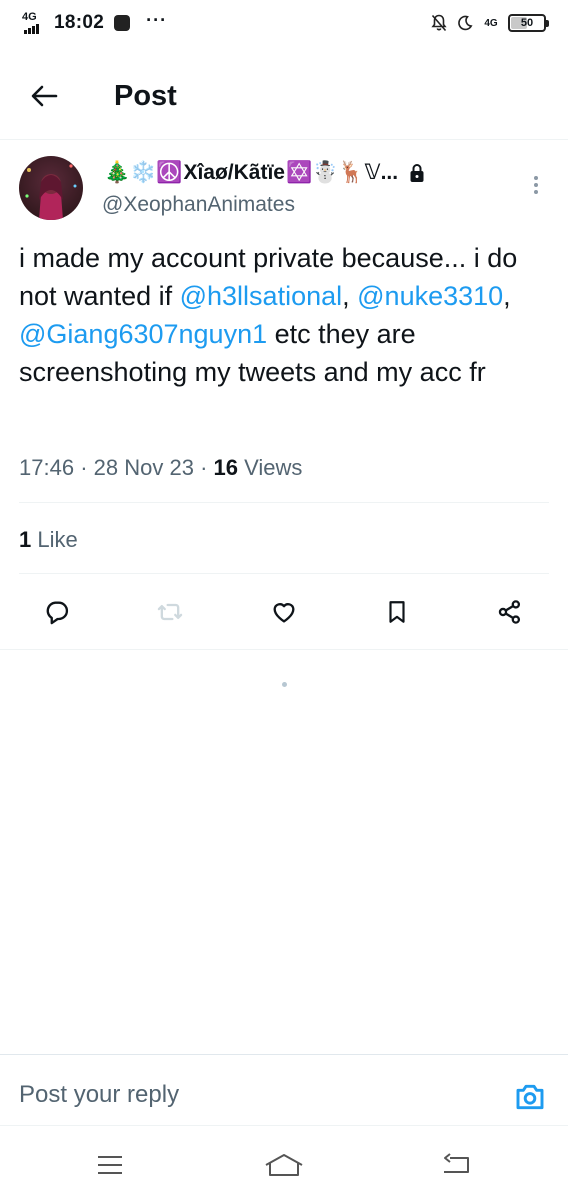 The image size is (568, 1200). Describe the element at coordinates (284, 26) in the screenshot. I see `status-bar: 4G 18:02 ··· 4G 50` at that location.